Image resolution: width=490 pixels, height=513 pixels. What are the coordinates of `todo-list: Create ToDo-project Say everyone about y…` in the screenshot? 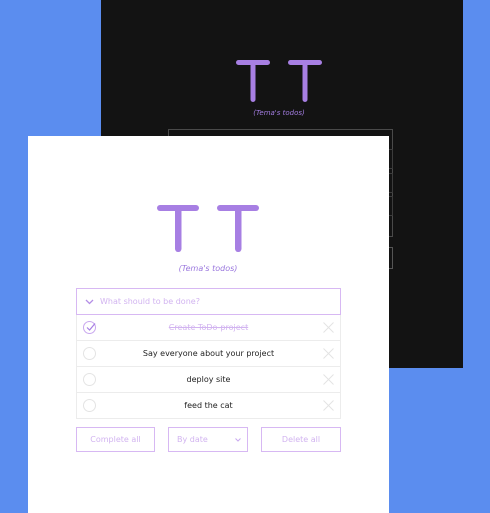 It's located at (208, 367).